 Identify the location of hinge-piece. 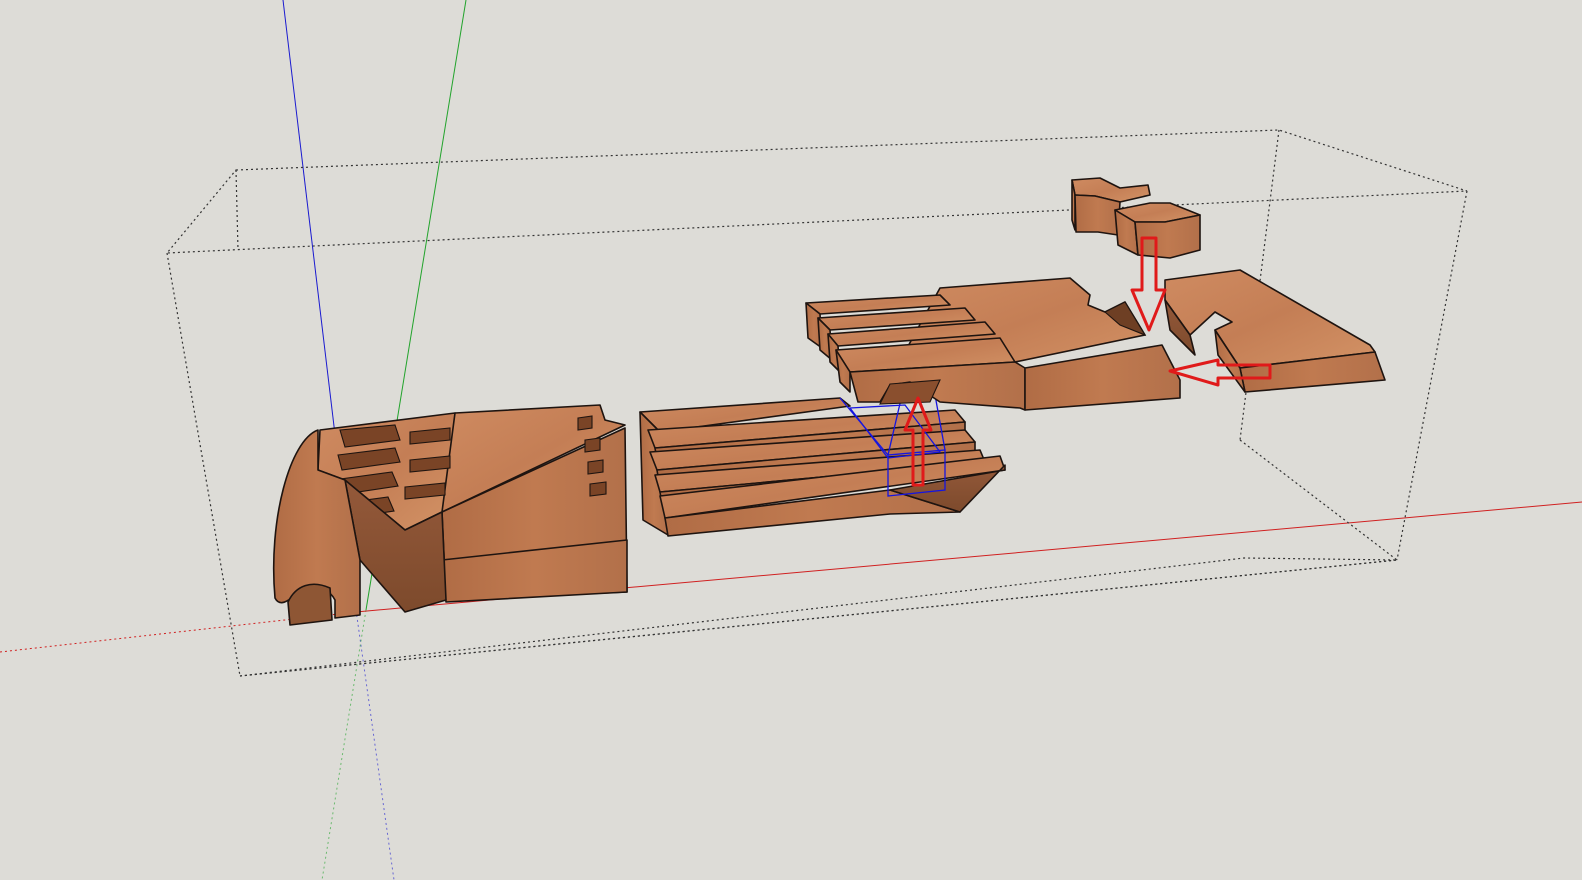
(450, 515).